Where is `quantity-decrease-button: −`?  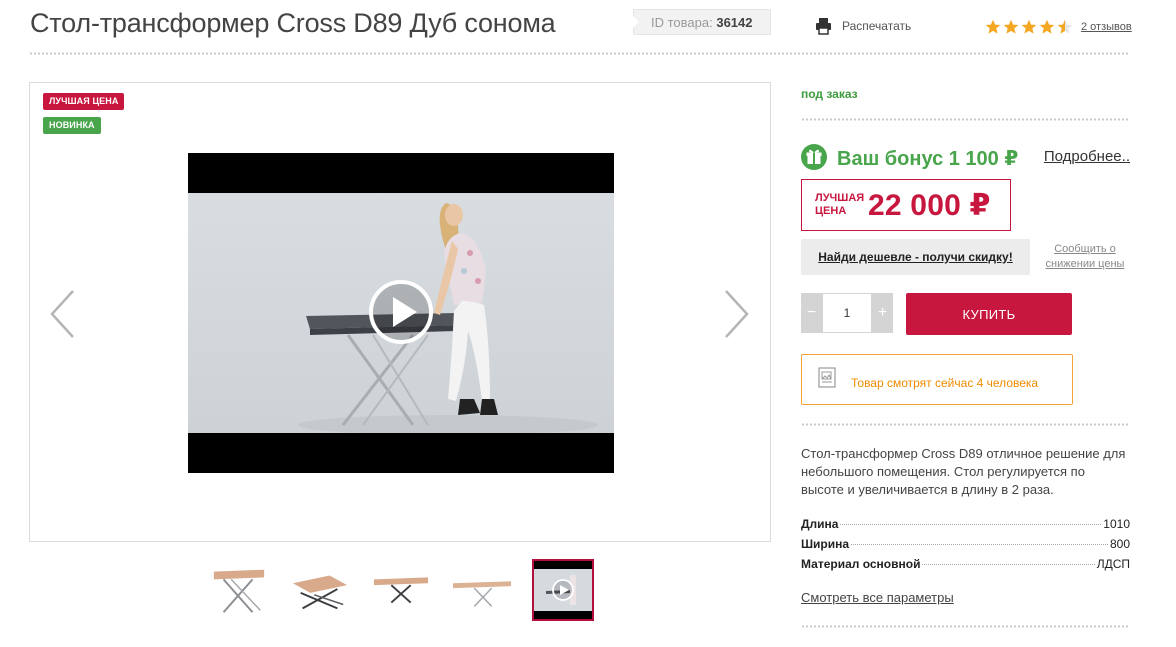 quantity-decrease-button: − is located at coordinates (811, 313).